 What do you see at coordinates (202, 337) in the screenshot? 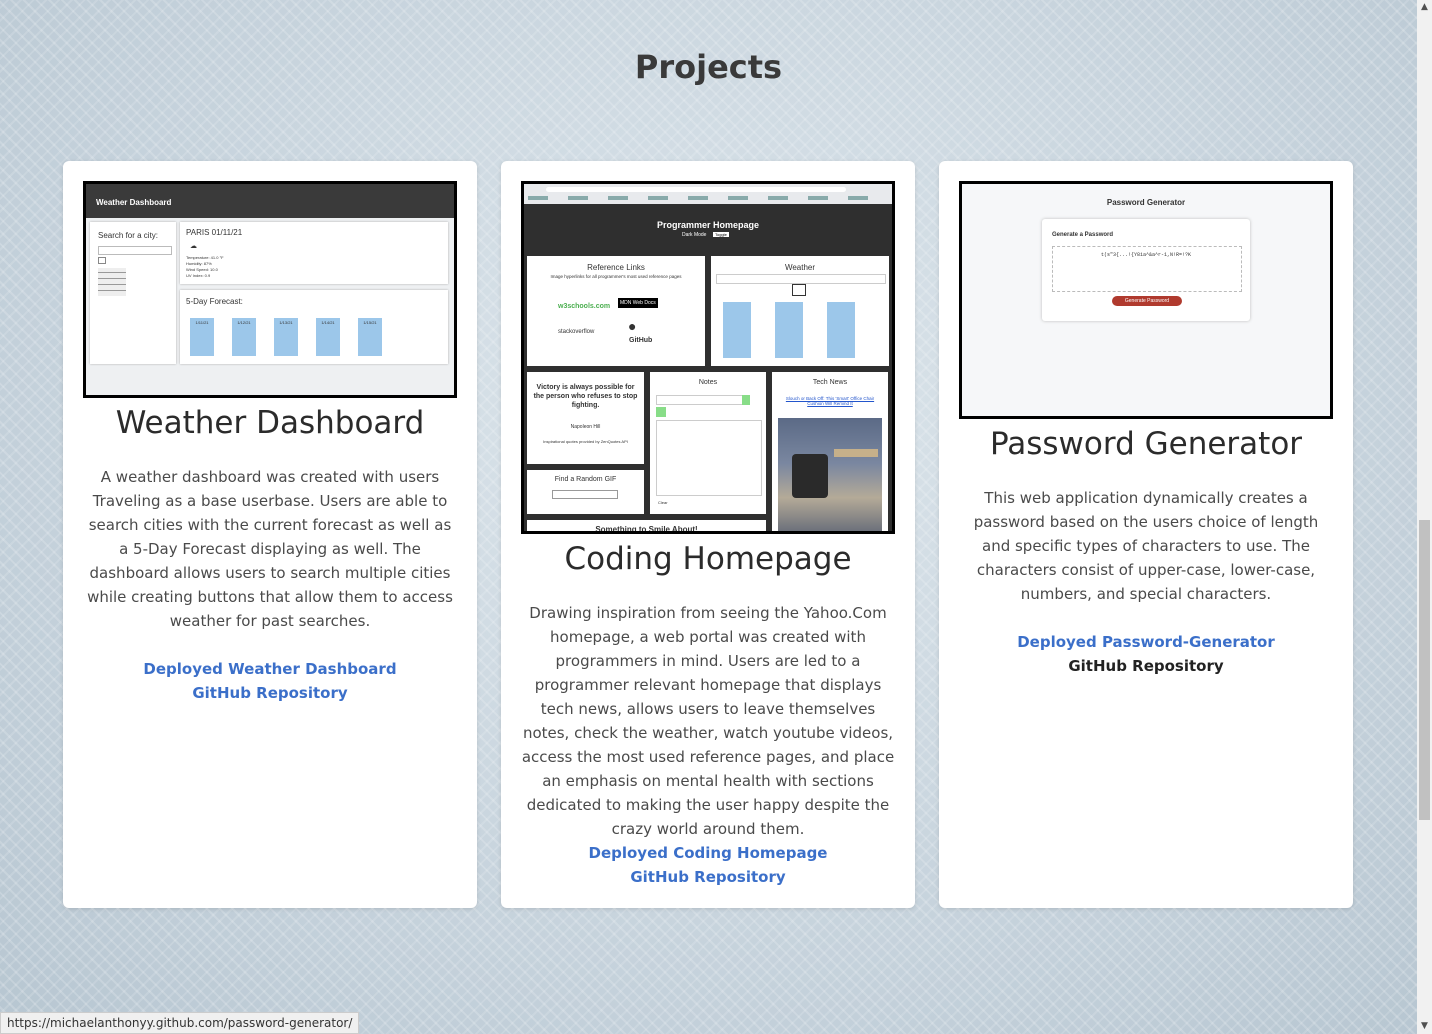
I see `thumb-forecast-day: 1/11/21` at bounding box center [202, 337].